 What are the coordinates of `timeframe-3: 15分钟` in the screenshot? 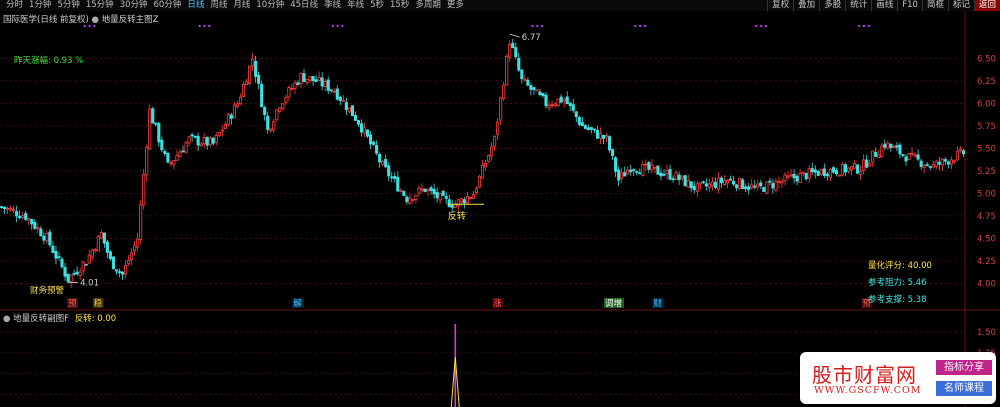 It's located at (100, 5).